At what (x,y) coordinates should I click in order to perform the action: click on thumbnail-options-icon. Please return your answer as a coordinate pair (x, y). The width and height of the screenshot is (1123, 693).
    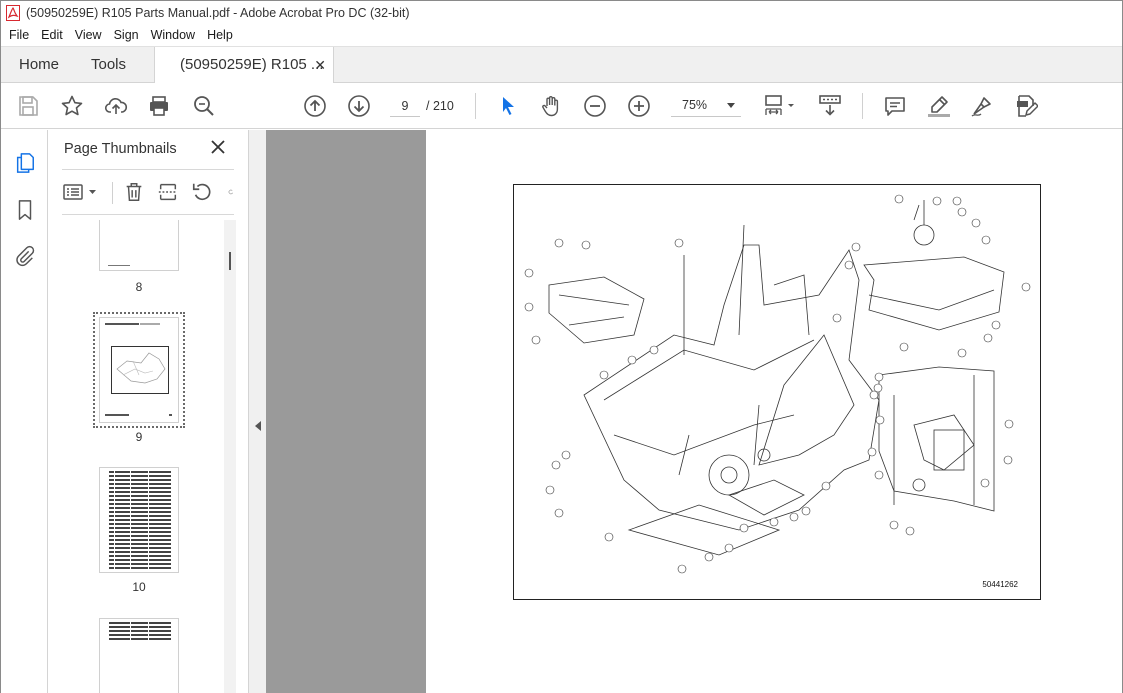
    Looking at the image, I should click on (80, 192).